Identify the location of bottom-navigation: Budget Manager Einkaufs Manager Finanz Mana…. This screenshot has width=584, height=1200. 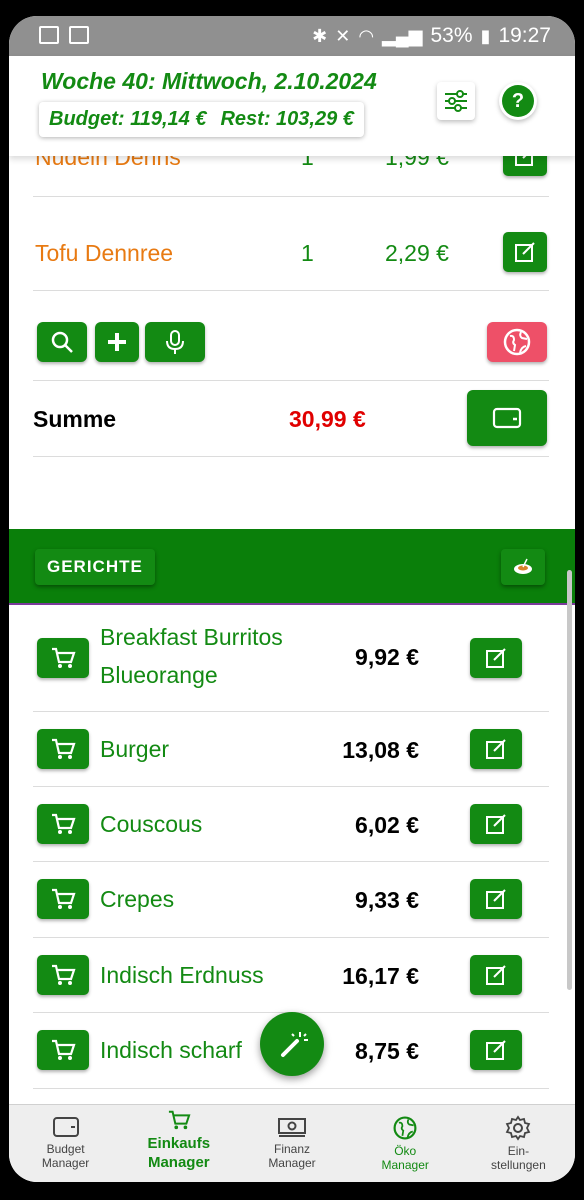
(292, 1143).